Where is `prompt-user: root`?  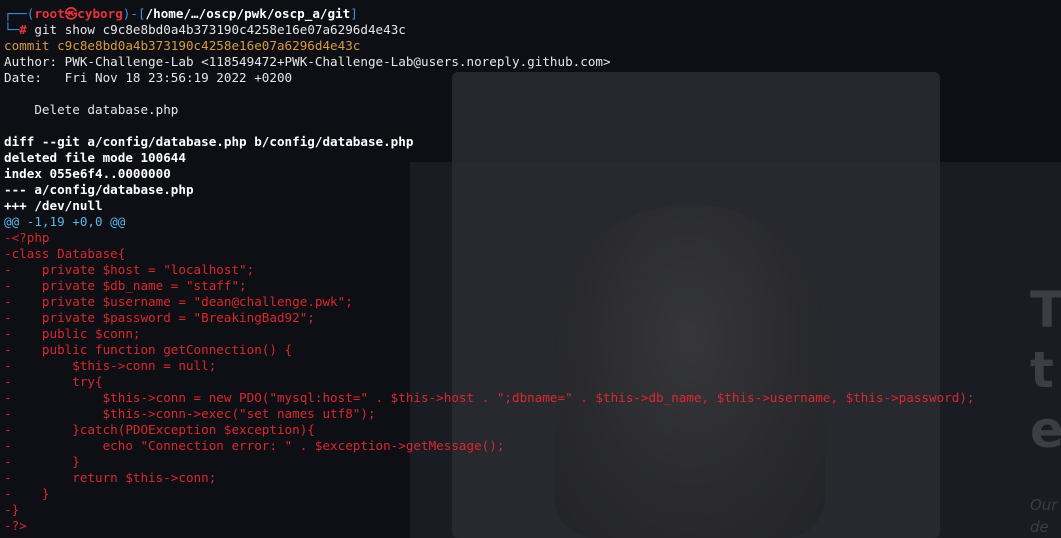
prompt-user: root is located at coordinates (49, 13).